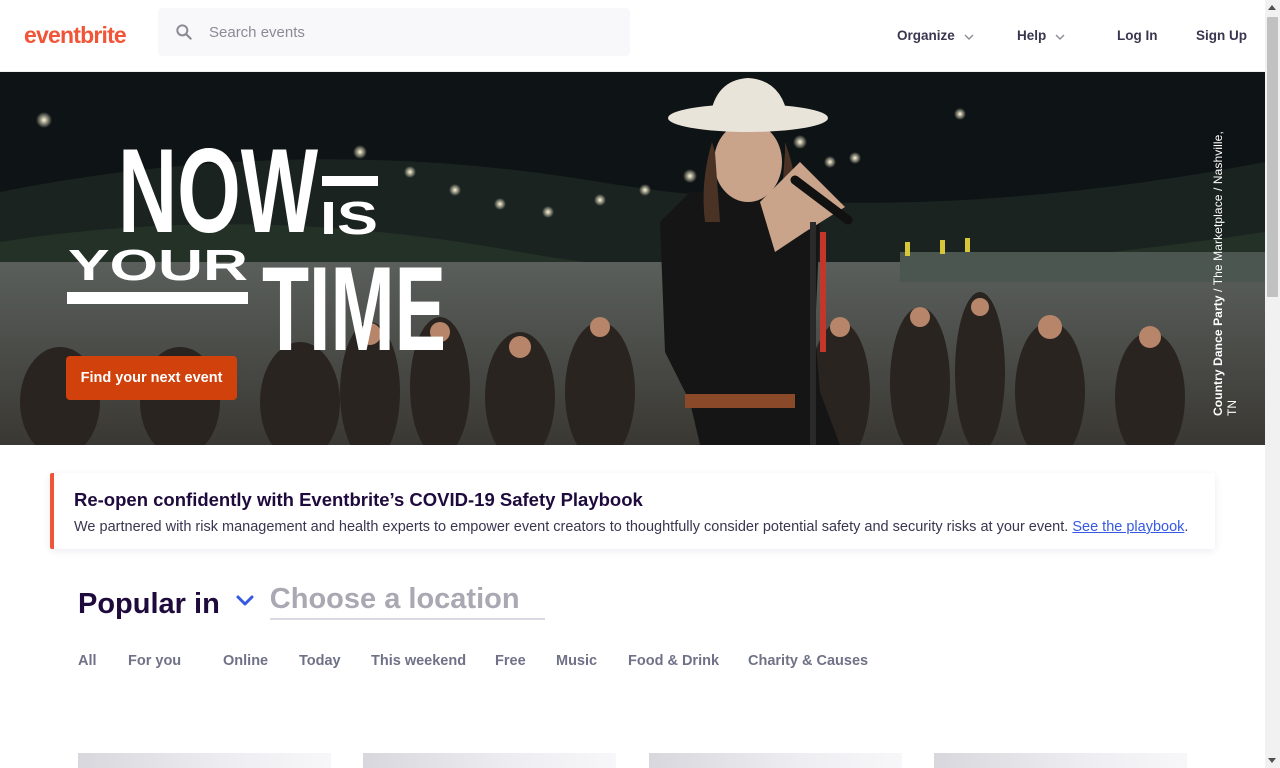 This screenshot has width=1280, height=768. I want to click on scroll-down-arrow-icon, so click(1272, 760).